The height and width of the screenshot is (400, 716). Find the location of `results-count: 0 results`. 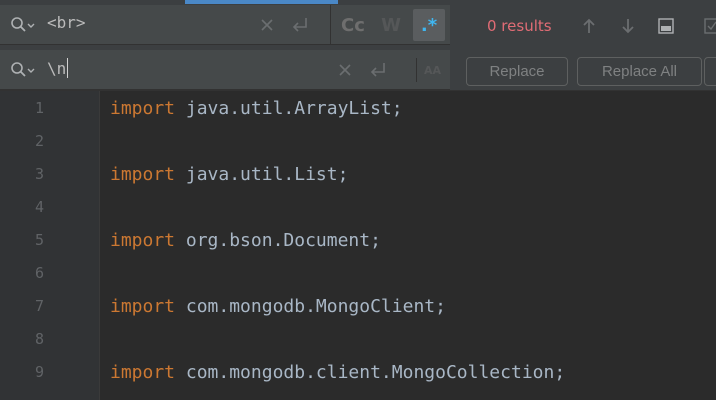

results-count: 0 results is located at coordinates (519, 26).